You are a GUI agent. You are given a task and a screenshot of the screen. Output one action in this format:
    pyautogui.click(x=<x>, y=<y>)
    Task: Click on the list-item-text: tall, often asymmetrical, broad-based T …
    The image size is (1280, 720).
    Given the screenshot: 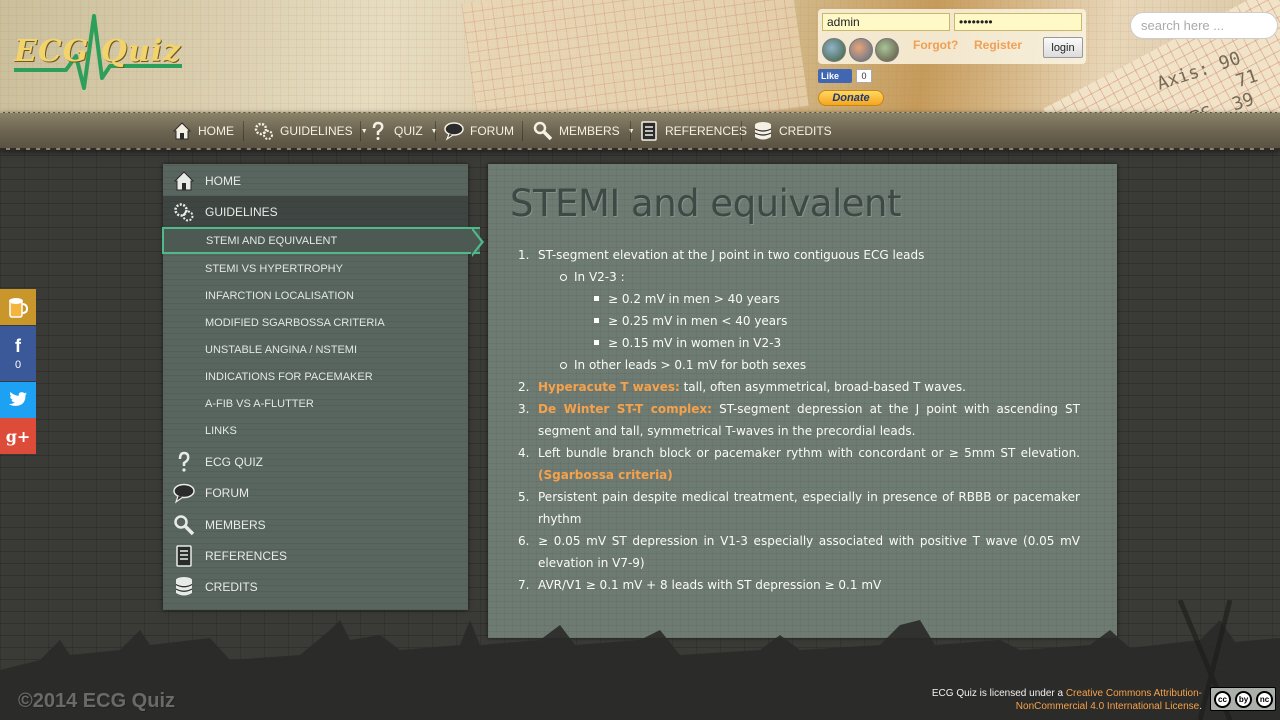 What is the action you would take?
    pyautogui.click(x=822, y=387)
    